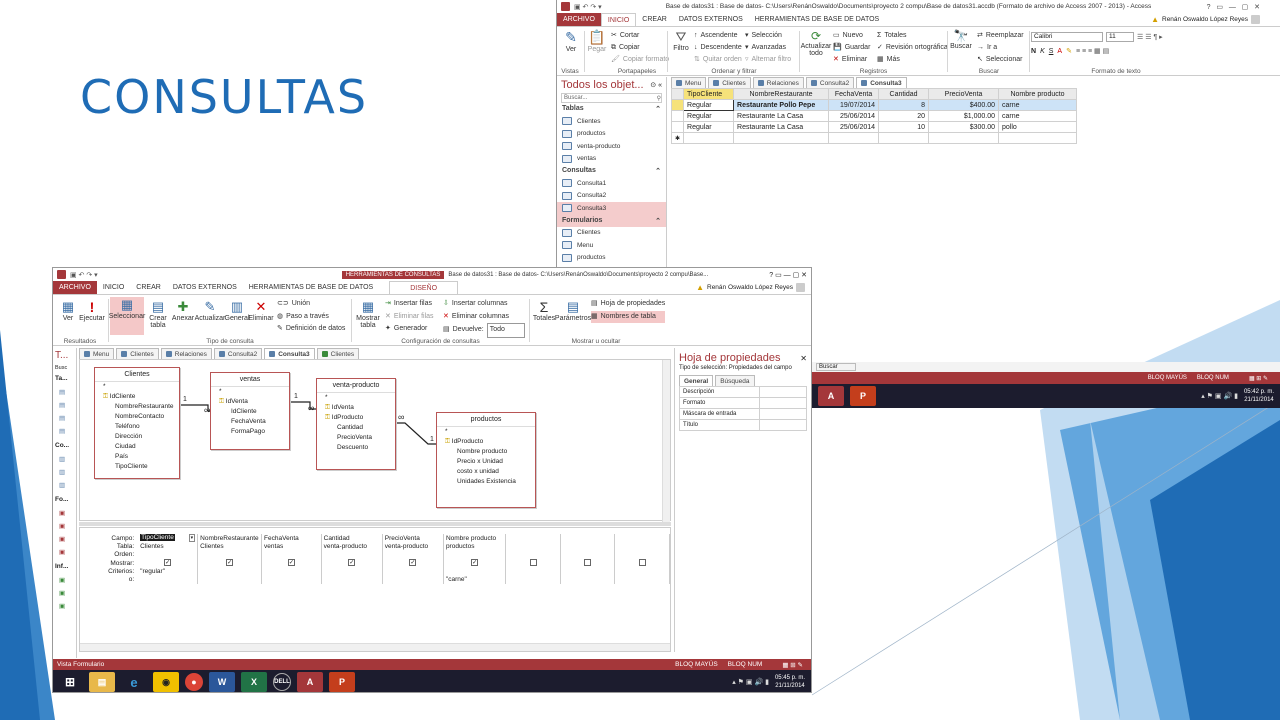 The image size is (1280, 720). I want to click on nav-item-consulta2: Consulta2, so click(611, 196).